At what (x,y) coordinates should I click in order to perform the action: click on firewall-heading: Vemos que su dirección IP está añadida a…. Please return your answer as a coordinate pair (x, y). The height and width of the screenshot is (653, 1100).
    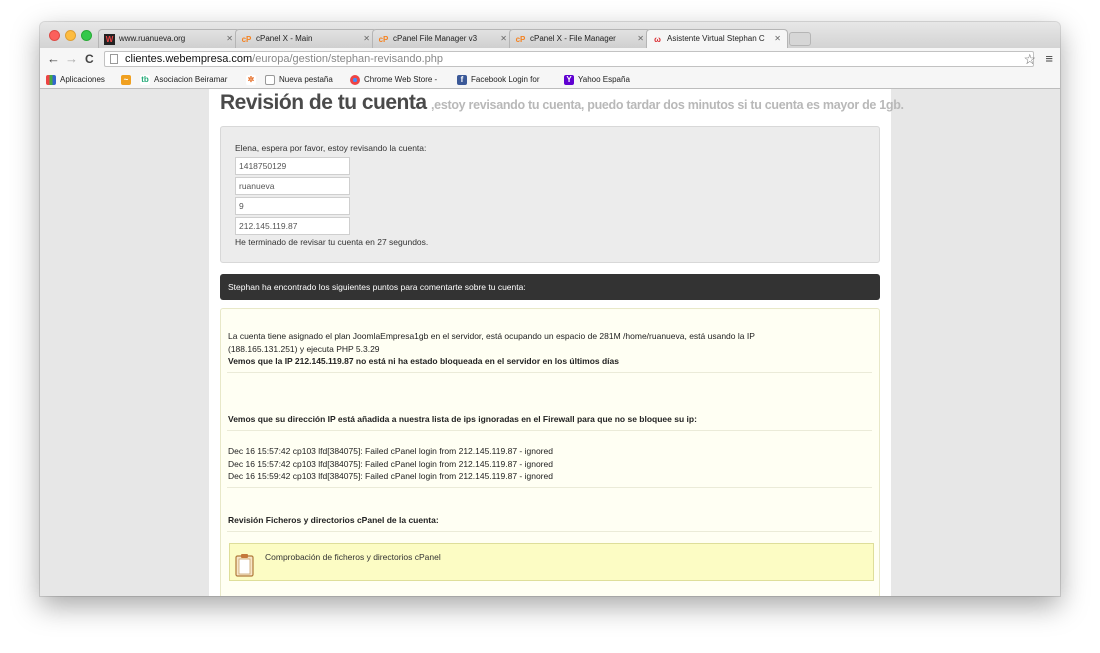
    Looking at the image, I should click on (462, 419).